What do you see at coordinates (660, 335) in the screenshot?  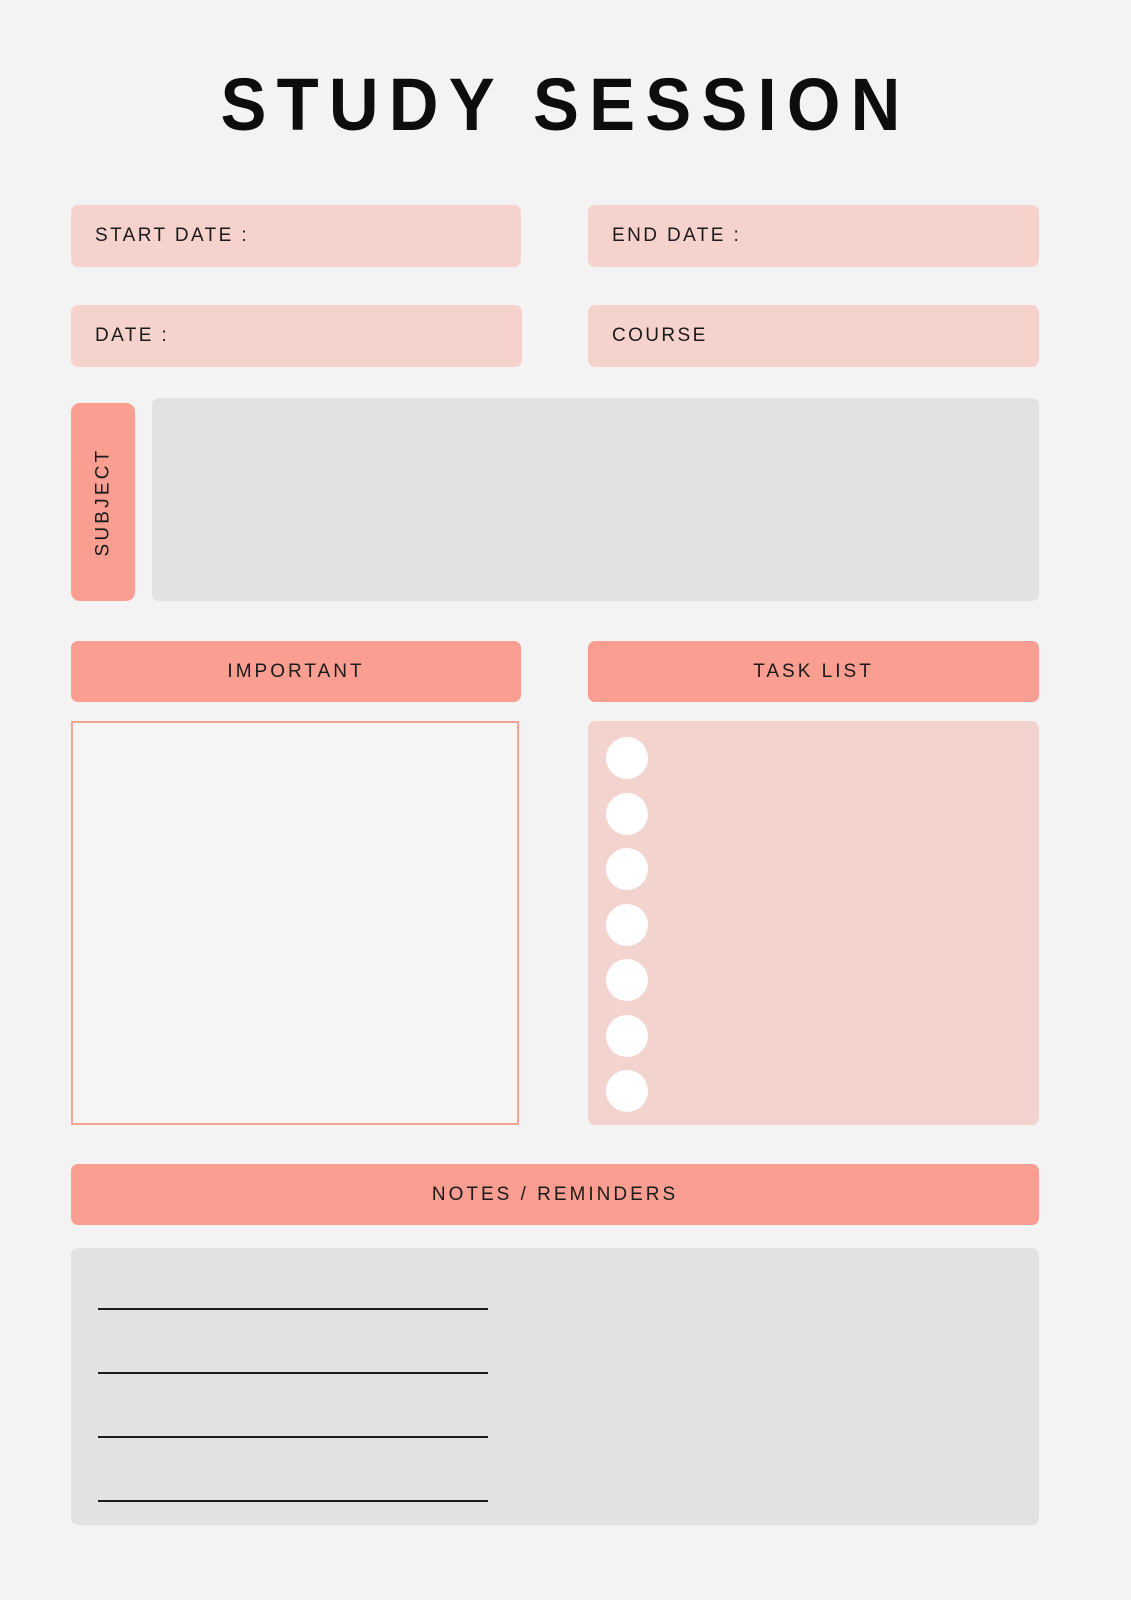 I see `course-label: COURSE` at bounding box center [660, 335].